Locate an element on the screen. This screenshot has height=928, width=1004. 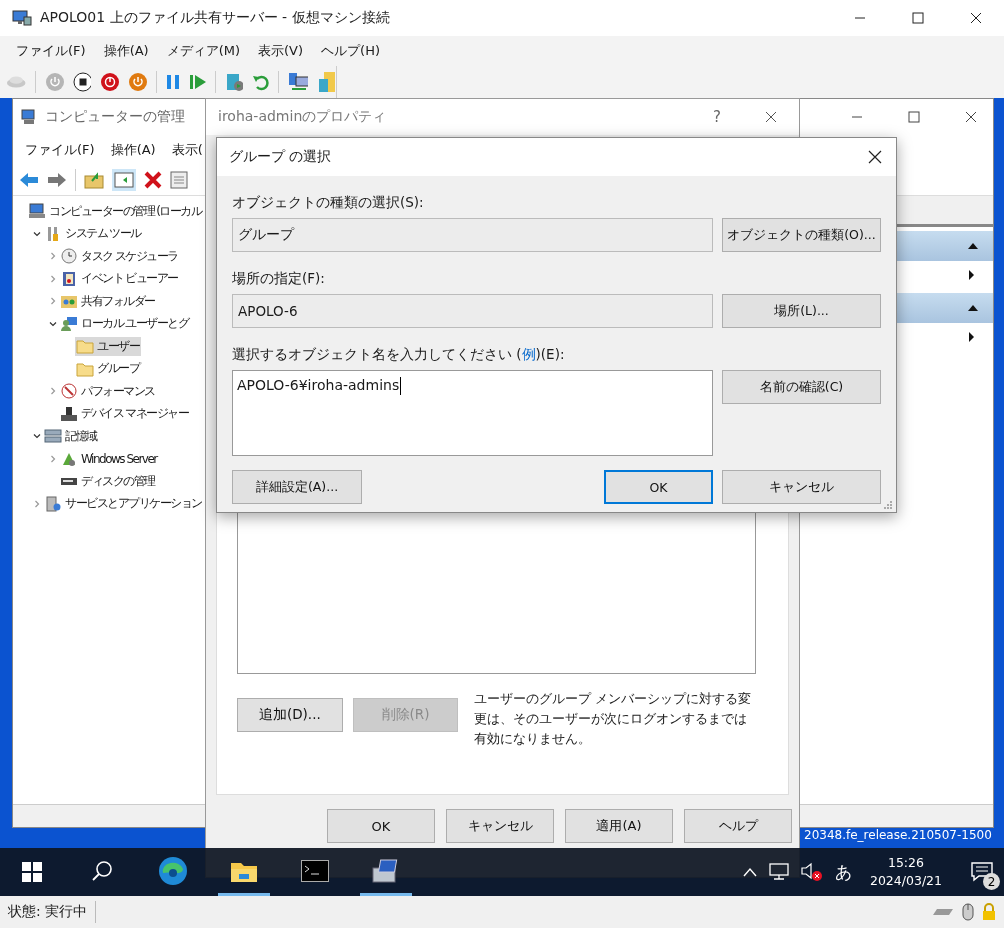
status-text: 状態: 実行中 is located at coordinates (48, 912).